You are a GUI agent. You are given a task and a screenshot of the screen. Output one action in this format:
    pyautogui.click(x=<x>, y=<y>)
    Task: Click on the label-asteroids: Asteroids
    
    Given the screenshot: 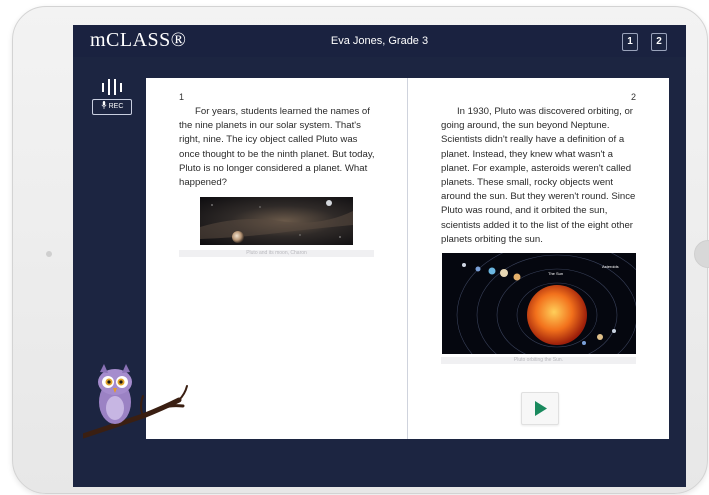 What is the action you would take?
    pyautogui.click(x=610, y=266)
    